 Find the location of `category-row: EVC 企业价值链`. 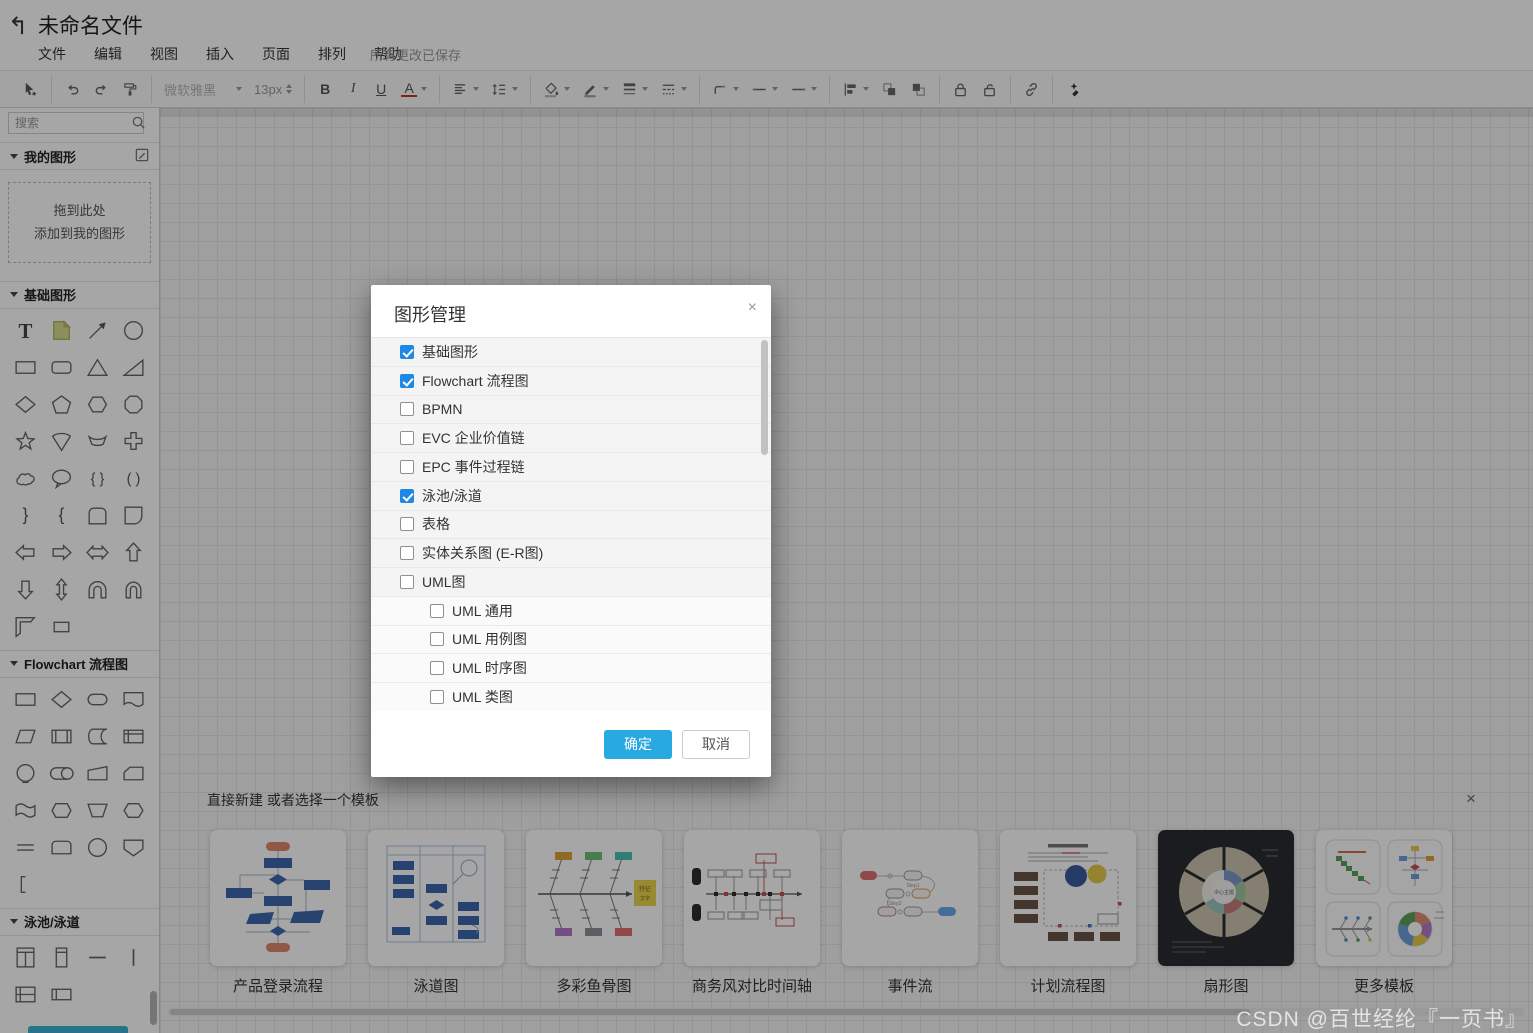

category-row: EVC 企业价值链 is located at coordinates (571, 438).